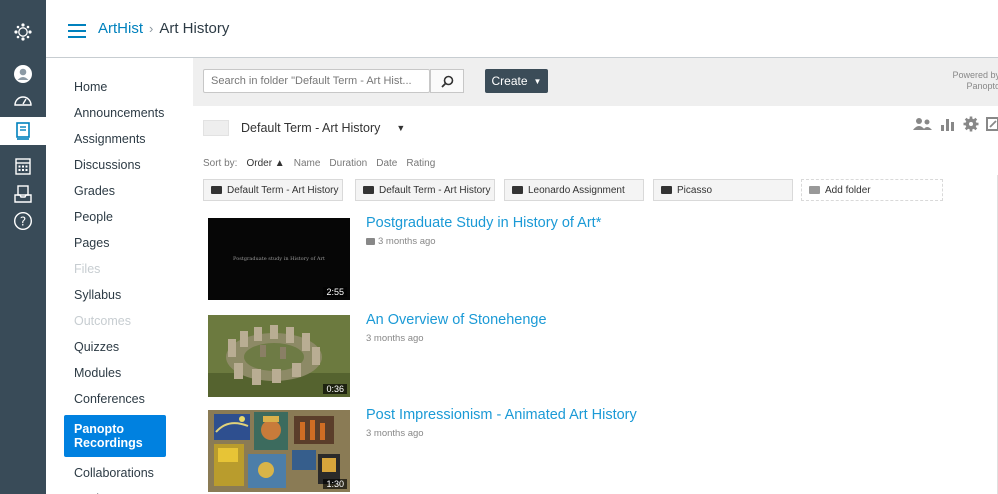  What do you see at coordinates (120, 269) in the screenshot?
I see `course-nav-item-files: Files` at bounding box center [120, 269].